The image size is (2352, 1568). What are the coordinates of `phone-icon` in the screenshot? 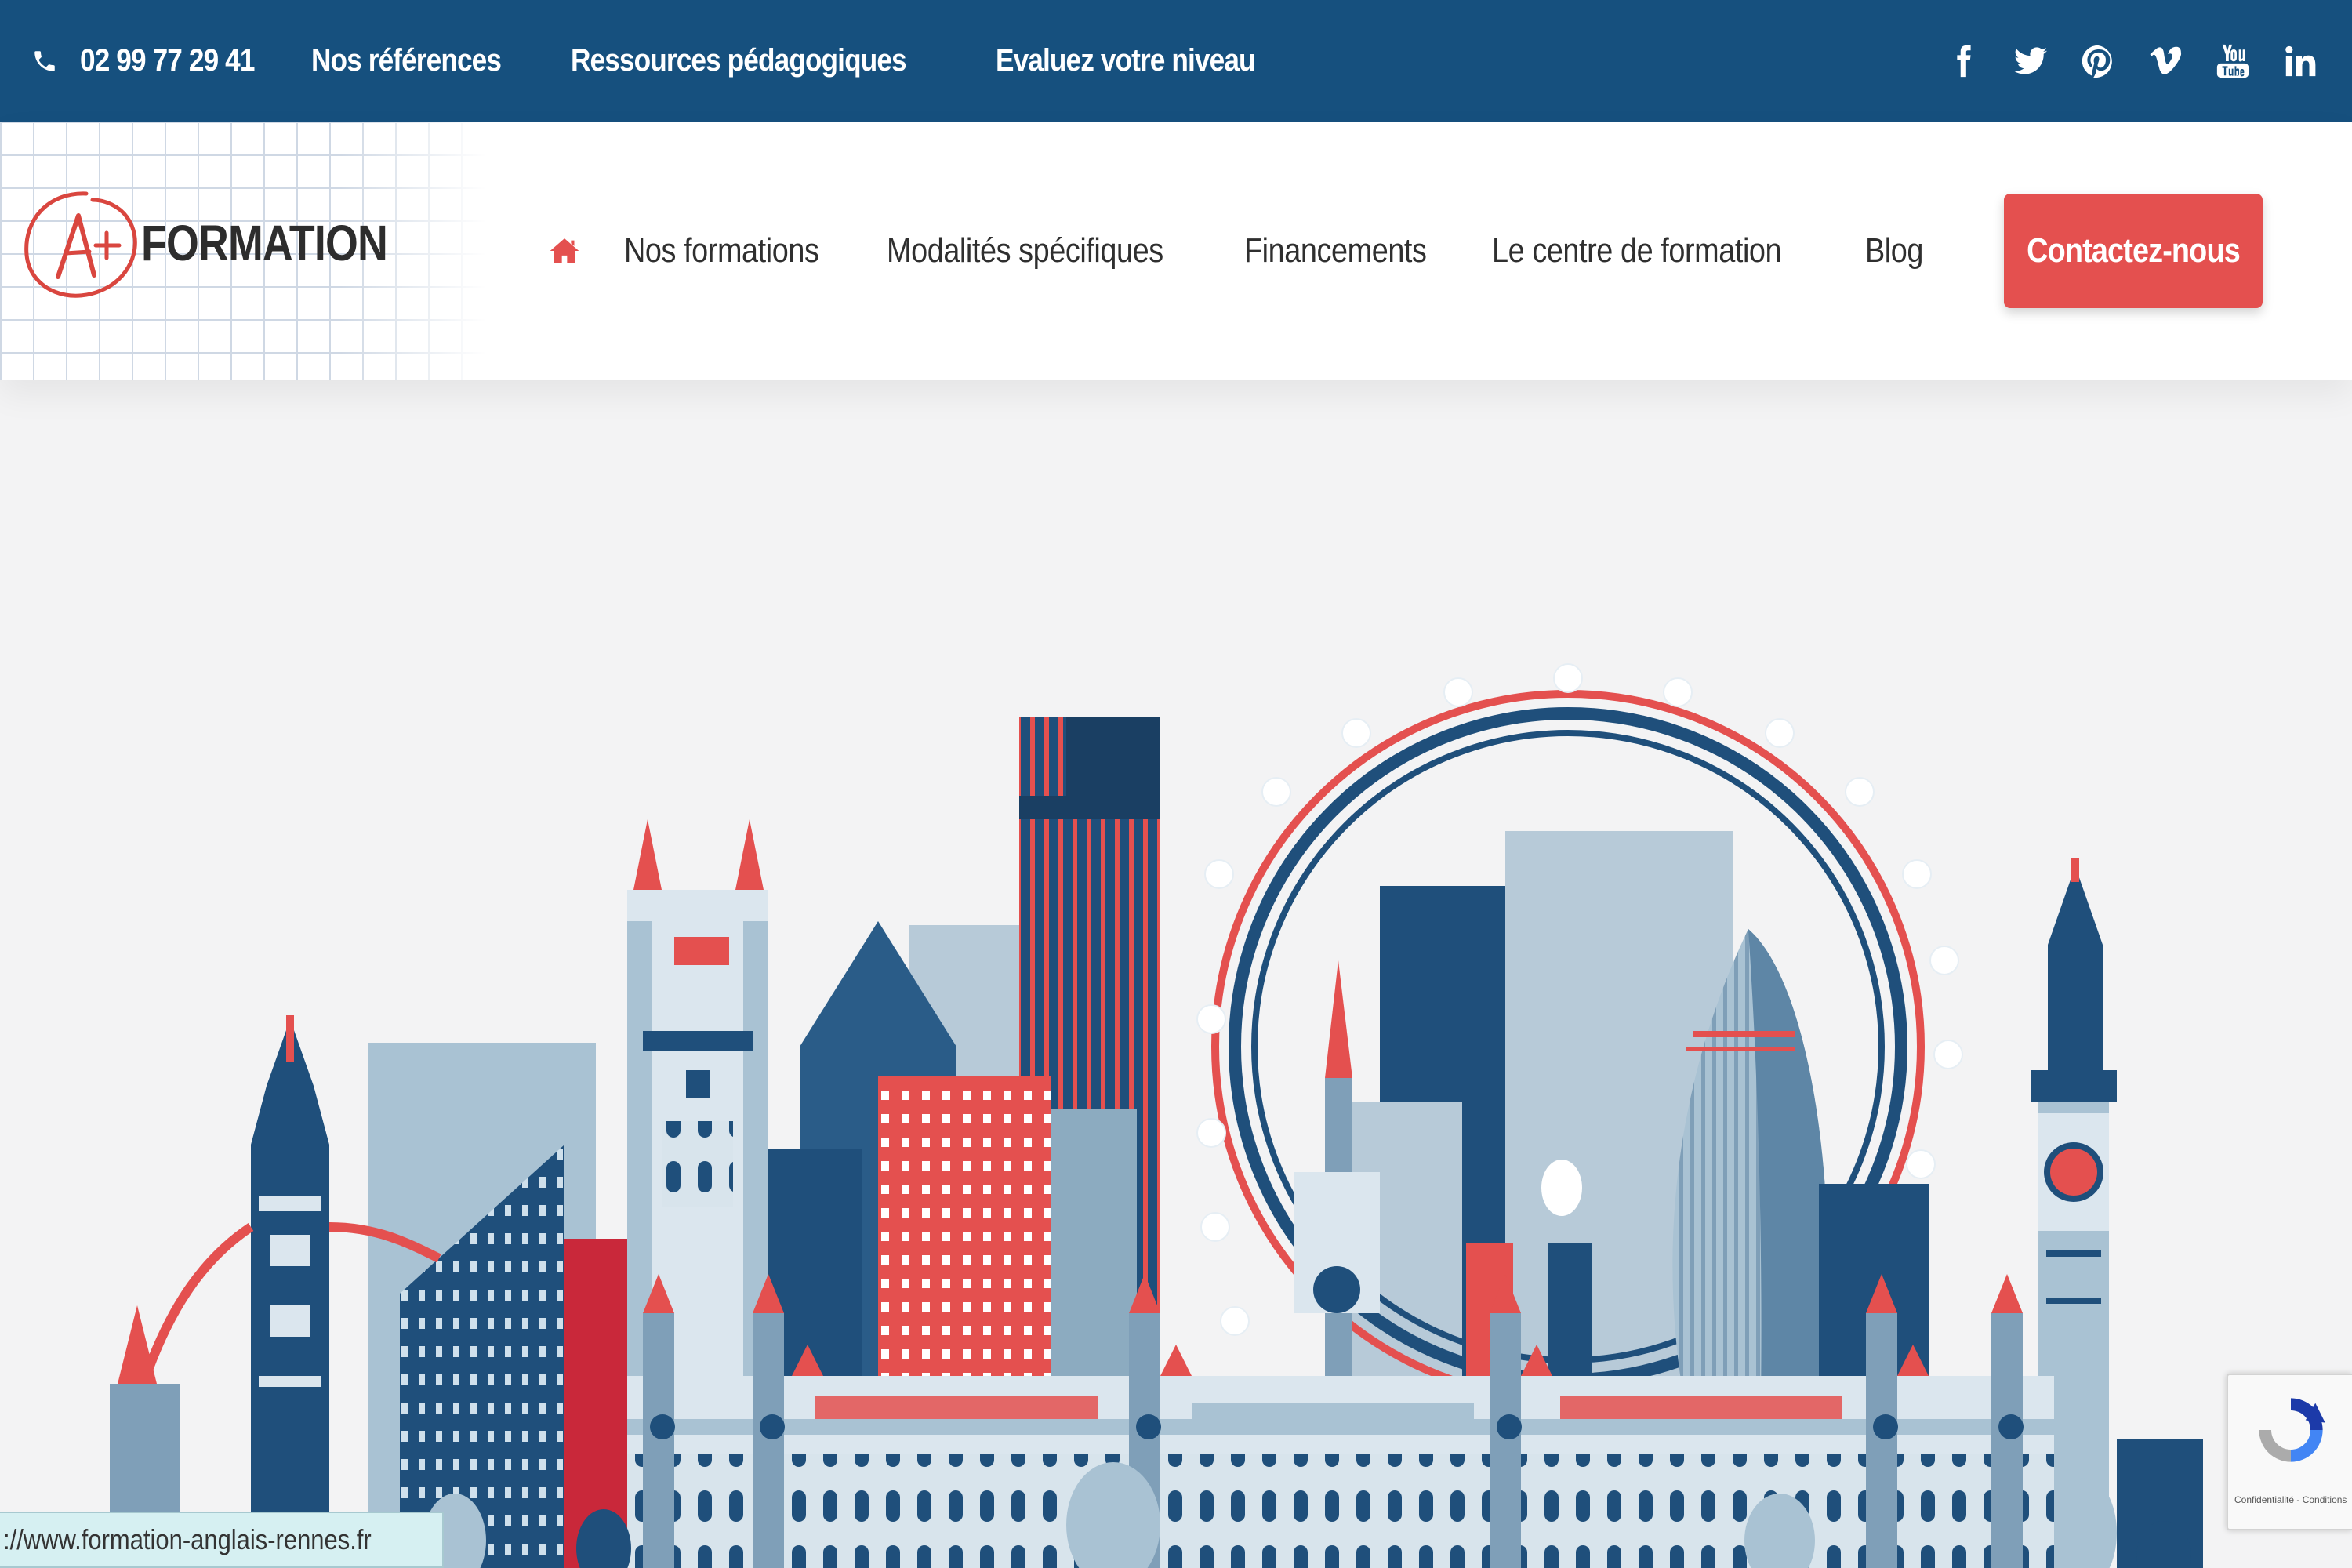 It's located at (44, 61).